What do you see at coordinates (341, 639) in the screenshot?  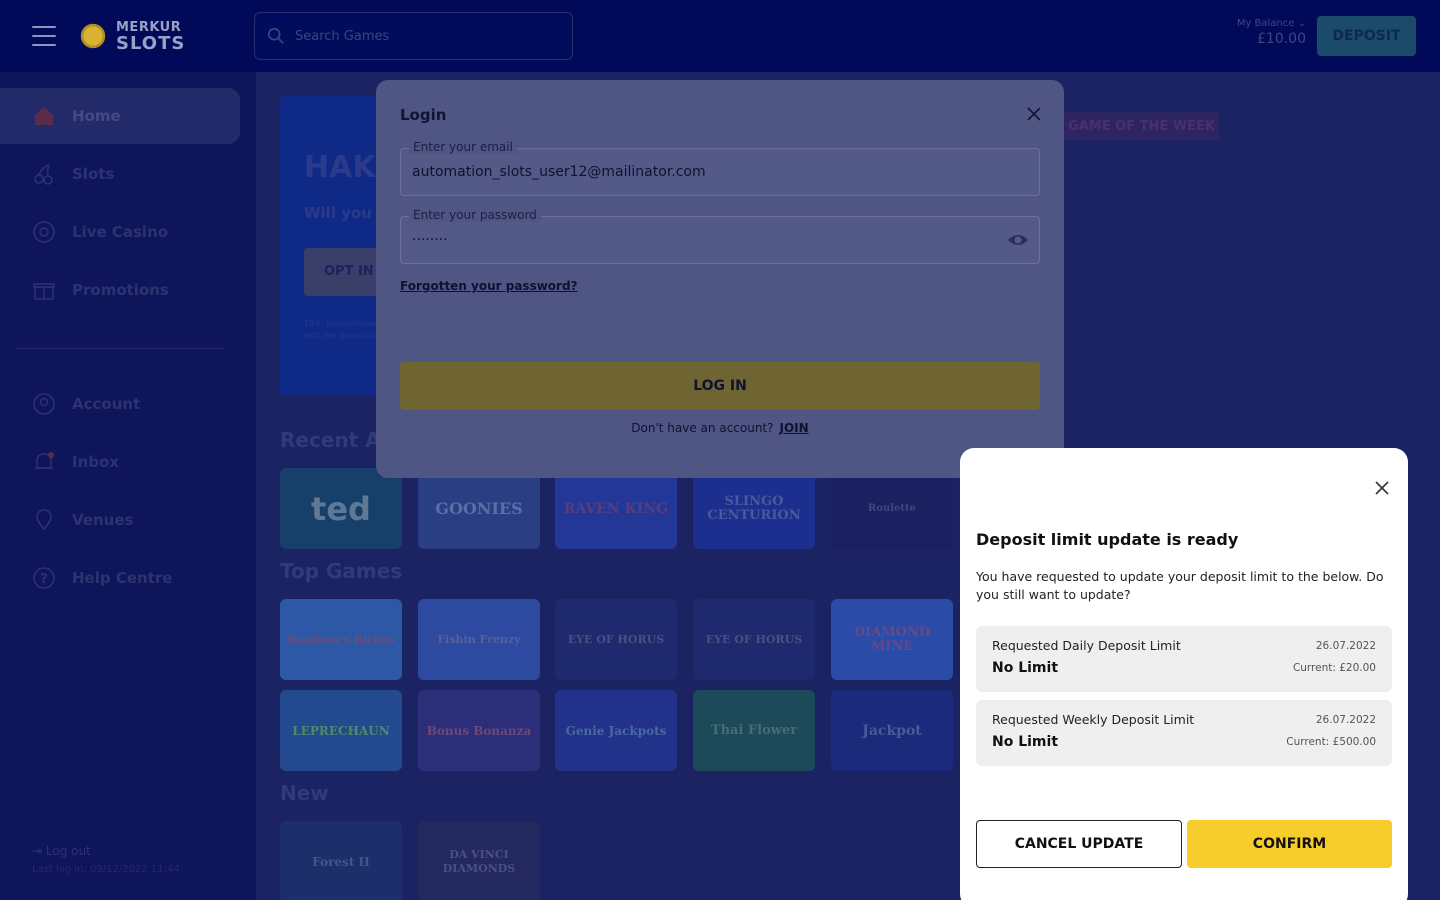 I see `game-tile: Rainbow's Riches` at bounding box center [341, 639].